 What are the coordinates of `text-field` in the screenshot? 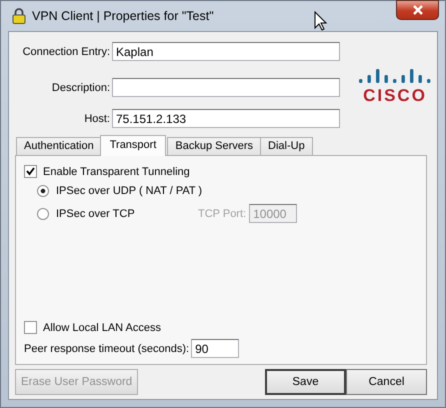 It's located at (226, 87).